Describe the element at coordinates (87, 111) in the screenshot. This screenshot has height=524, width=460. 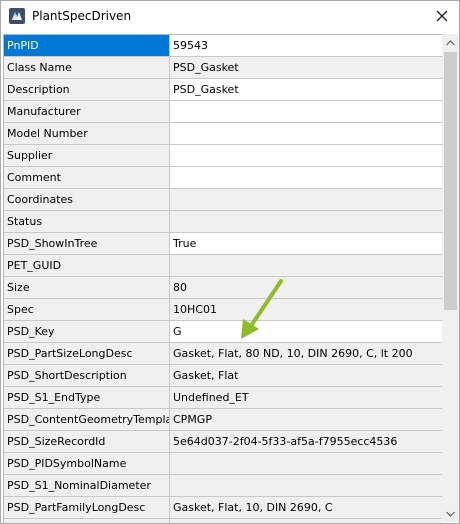
I see `property-name: Manufacturer` at that location.